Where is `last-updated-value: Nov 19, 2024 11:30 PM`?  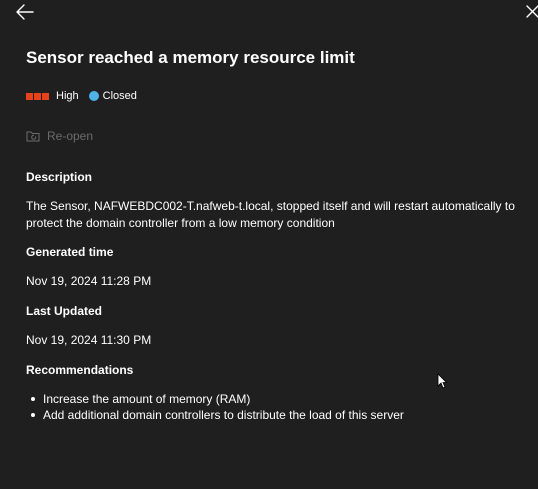 last-updated-value: Nov 19, 2024 11:30 PM is located at coordinates (89, 340).